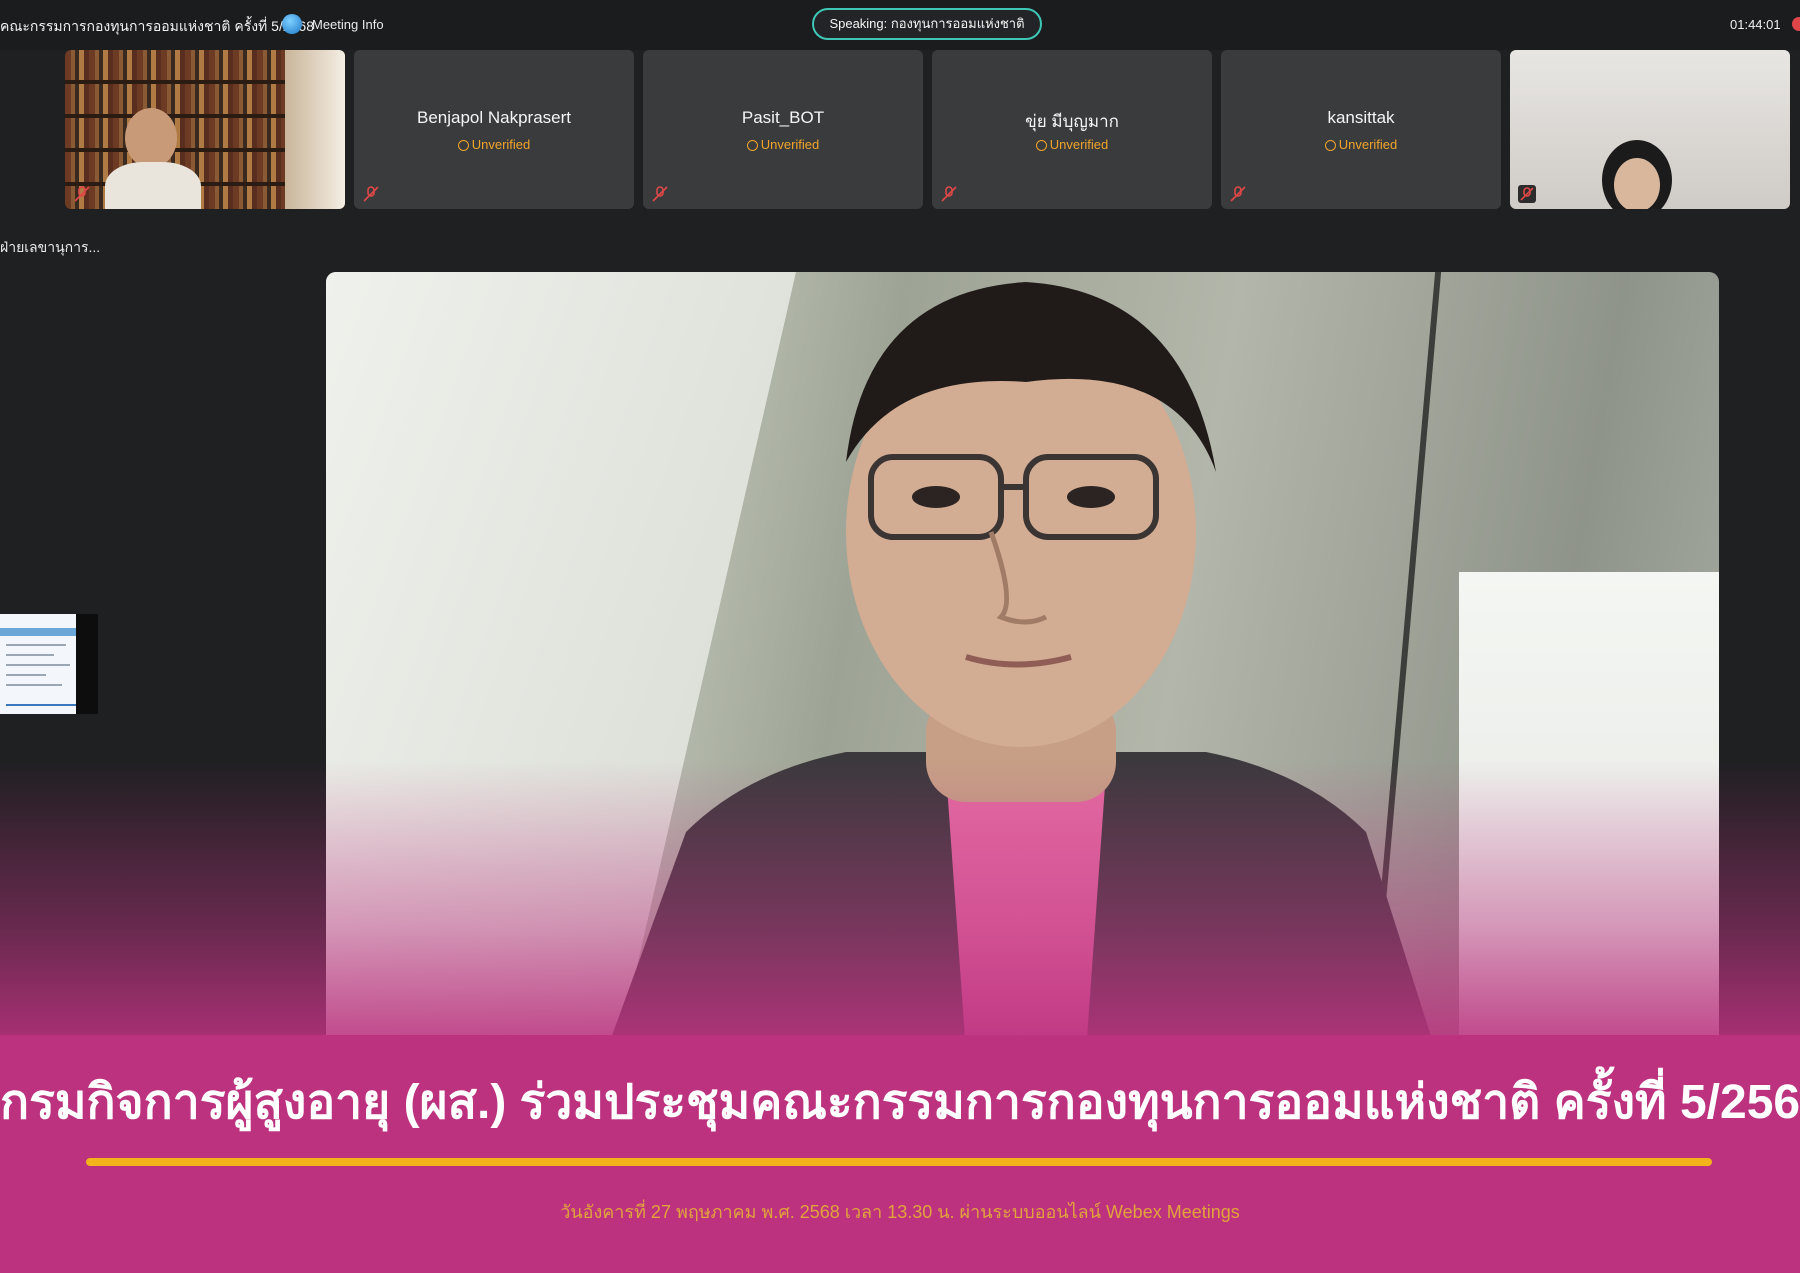  What do you see at coordinates (1361, 129) in the screenshot?
I see `participant-tile-4: kansittak Unverified` at bounding box center [1361, 129].